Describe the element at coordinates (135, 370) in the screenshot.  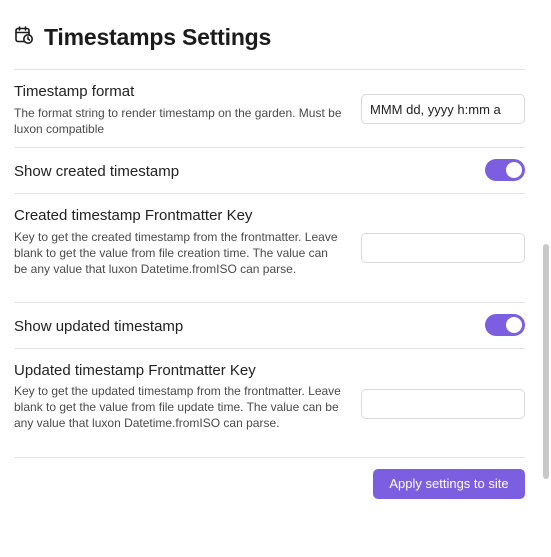
I see `updated-key-label: Updated timestamp Frontmatter Key` at that location.